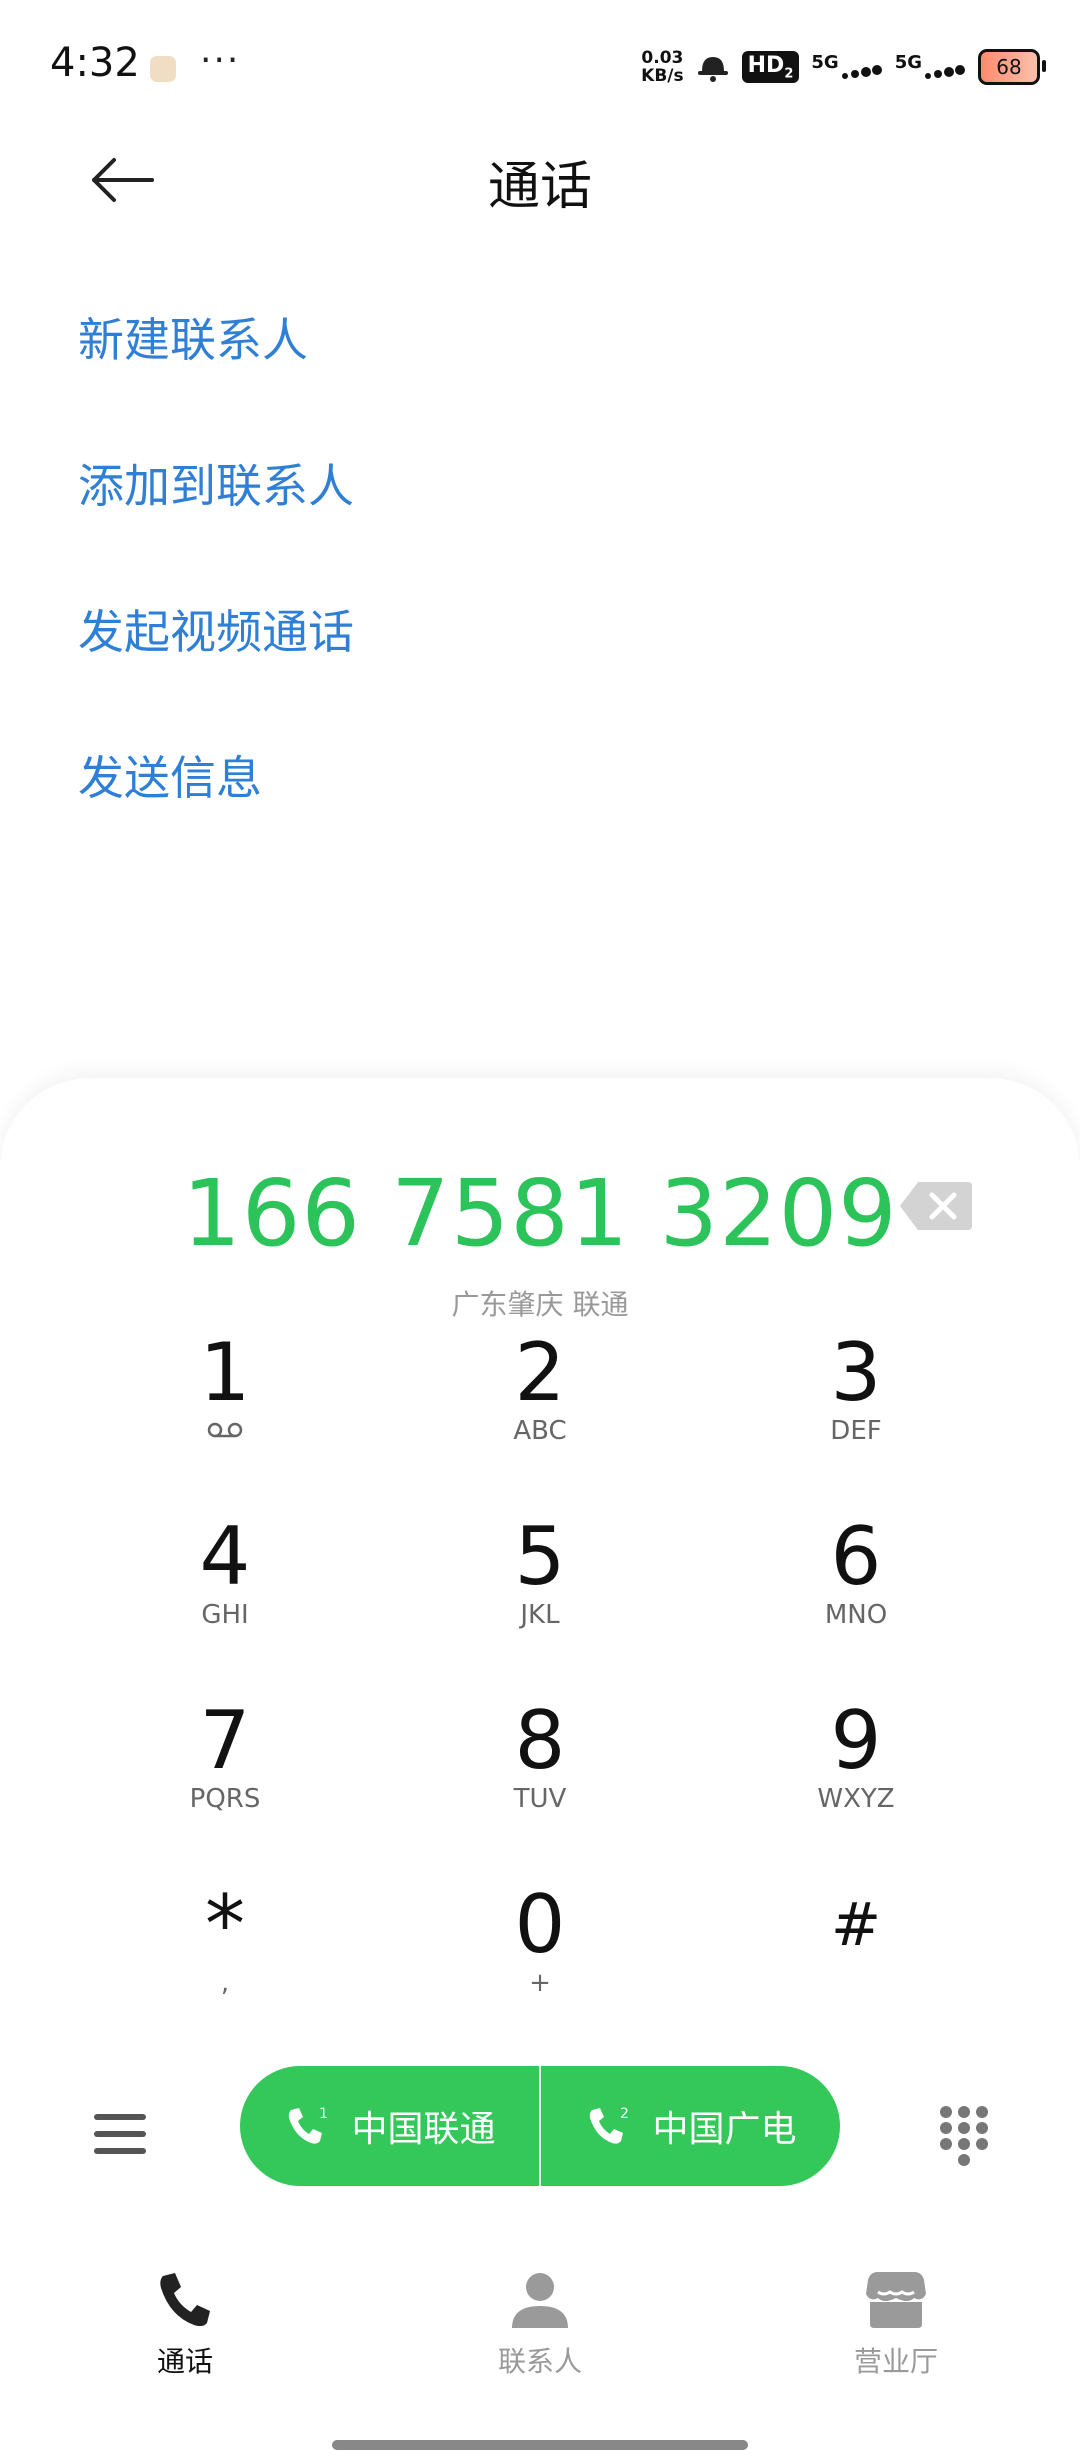  What do you see at coordinates (662, 76) in the screenshot?
I see `network-speed-unit: KB/s` at bounding box center [662, 76].